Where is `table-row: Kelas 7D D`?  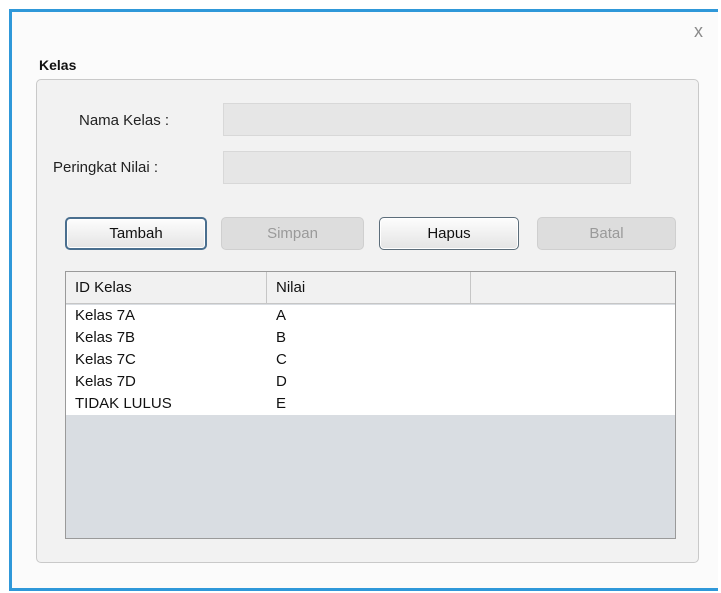 table-row: Kelas 7D D is located at coordinates (370, 382).